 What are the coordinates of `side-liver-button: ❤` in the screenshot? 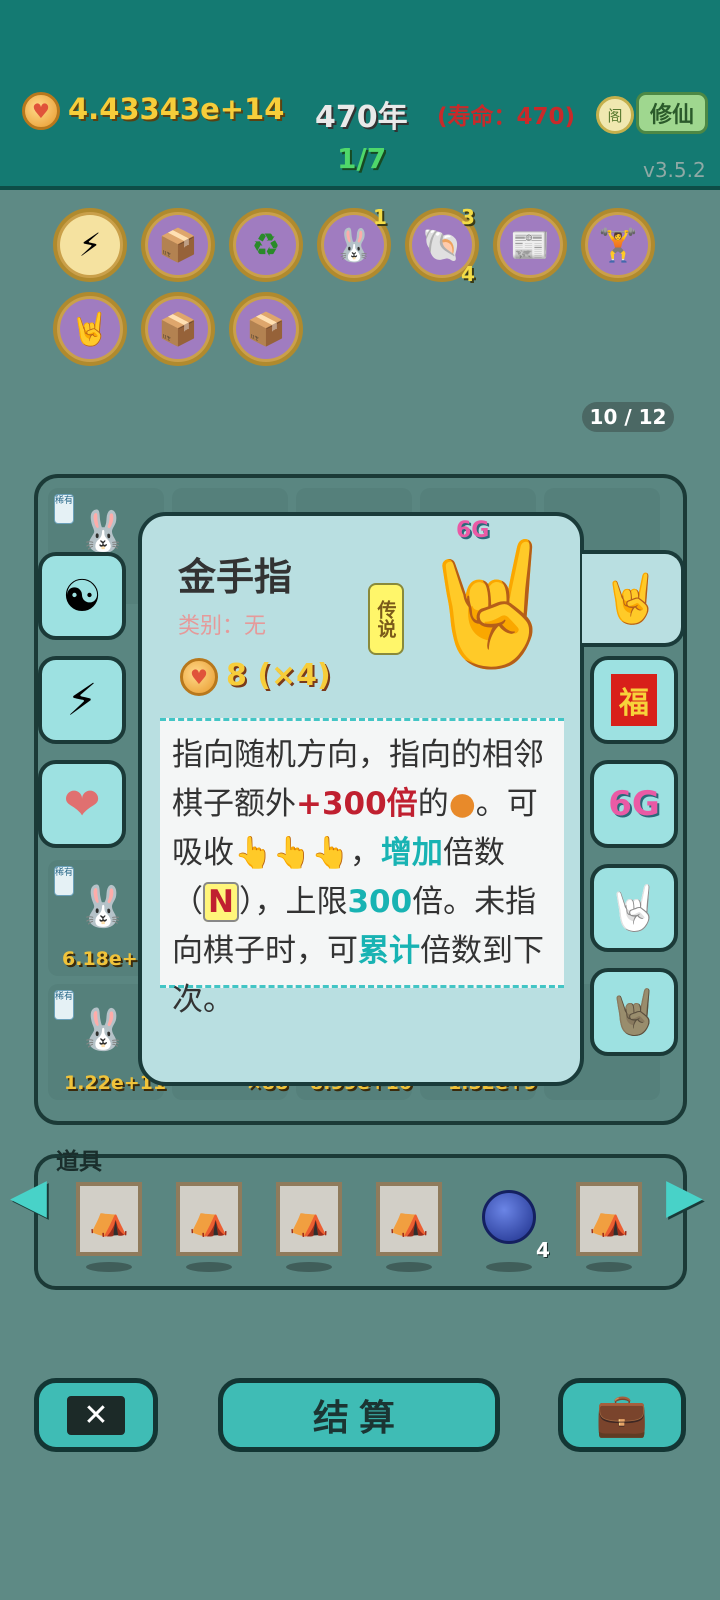 It's located at (82, 804).